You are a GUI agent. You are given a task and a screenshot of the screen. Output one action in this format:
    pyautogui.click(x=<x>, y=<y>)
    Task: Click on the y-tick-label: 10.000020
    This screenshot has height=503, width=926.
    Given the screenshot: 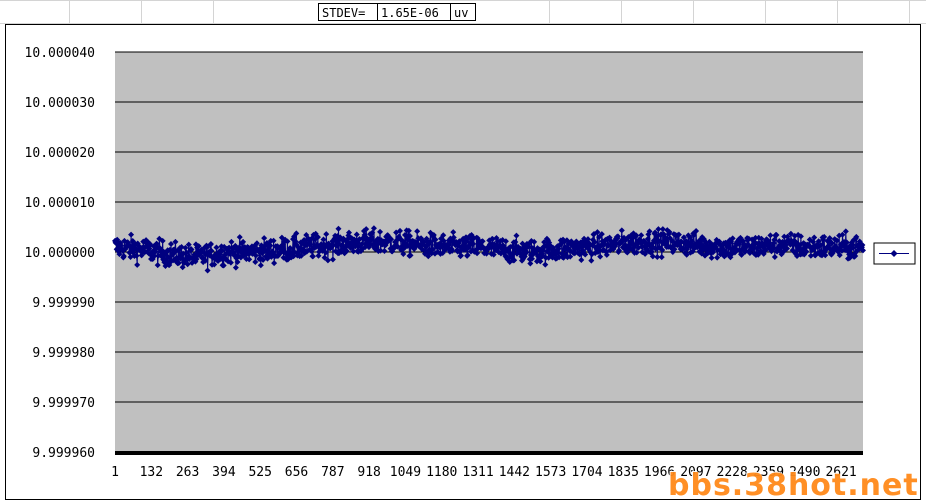 What is the action you would take?
    pyautogui.click(x=60, y=153)
    